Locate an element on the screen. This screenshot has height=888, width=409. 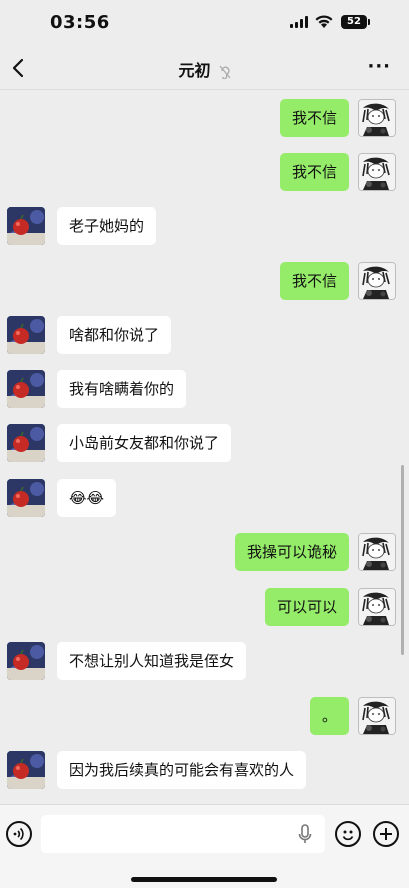
input-bar is located at coordinates (204, 846).